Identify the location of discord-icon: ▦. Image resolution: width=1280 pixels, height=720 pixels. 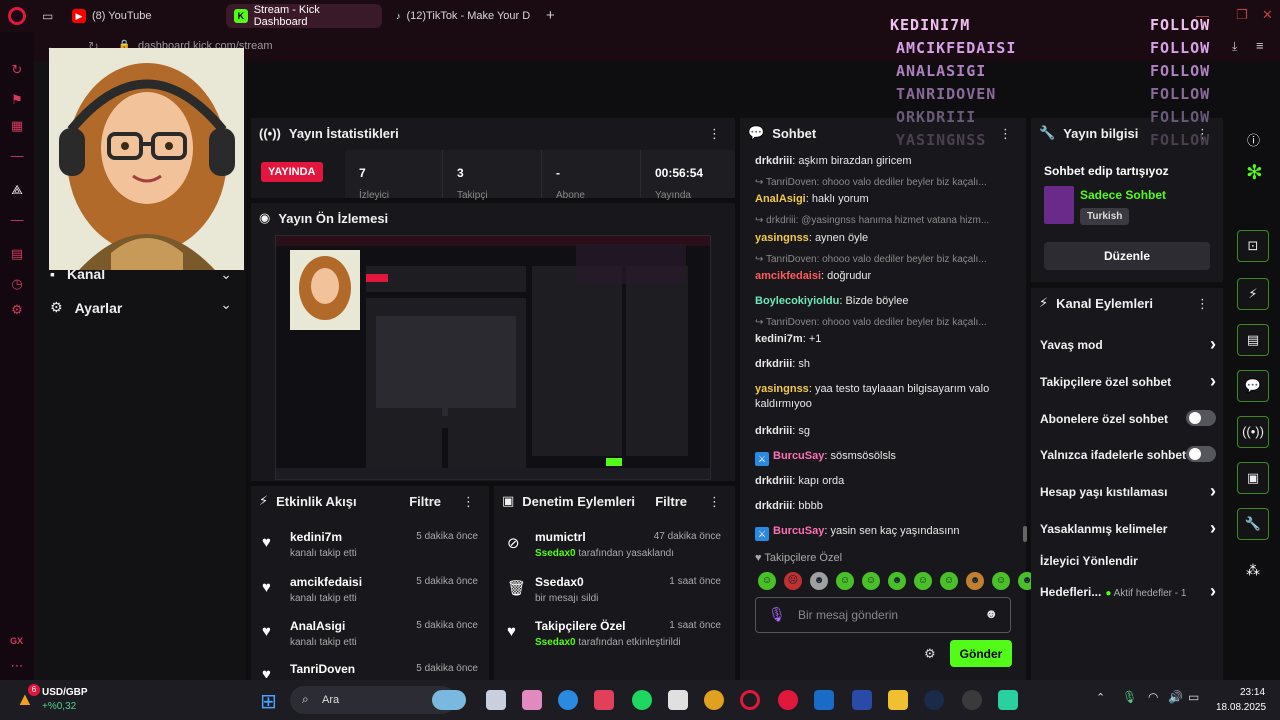
(17, 126).